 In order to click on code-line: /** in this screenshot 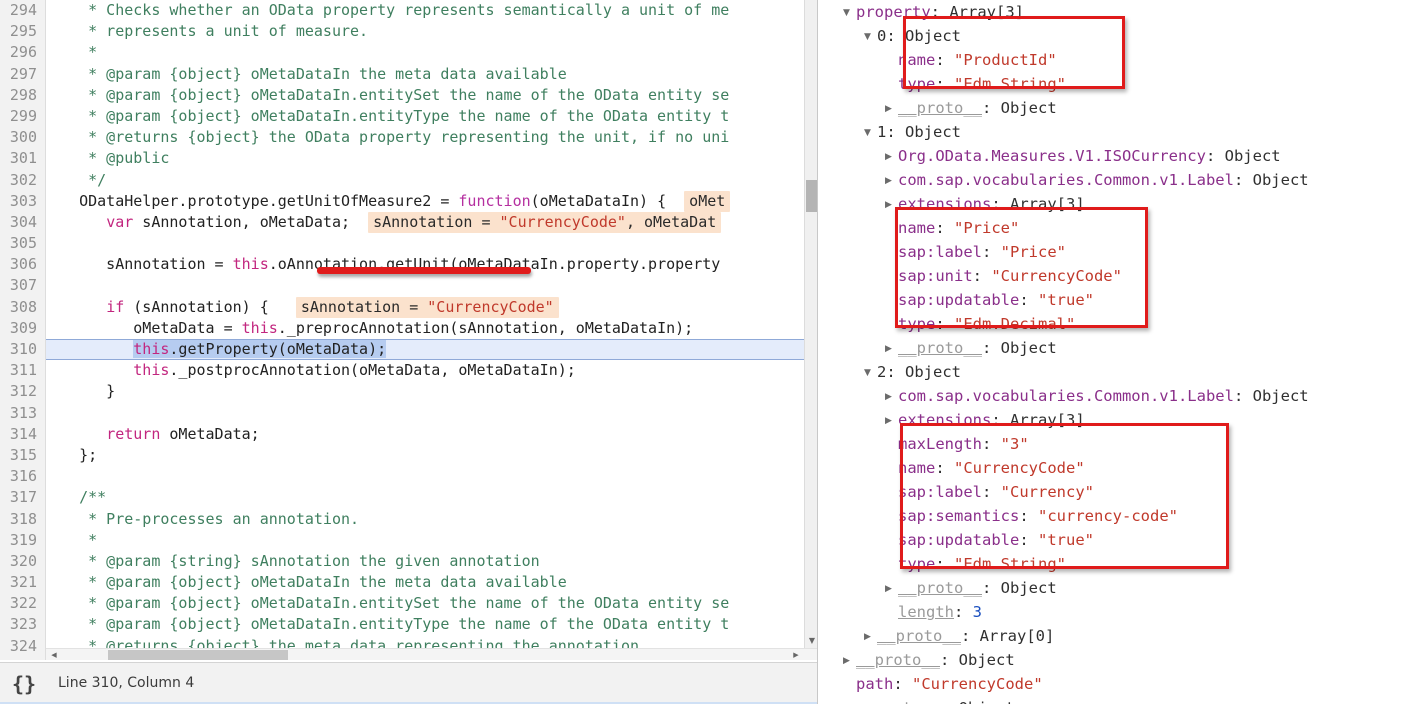, I will do `click(425, 497)`.